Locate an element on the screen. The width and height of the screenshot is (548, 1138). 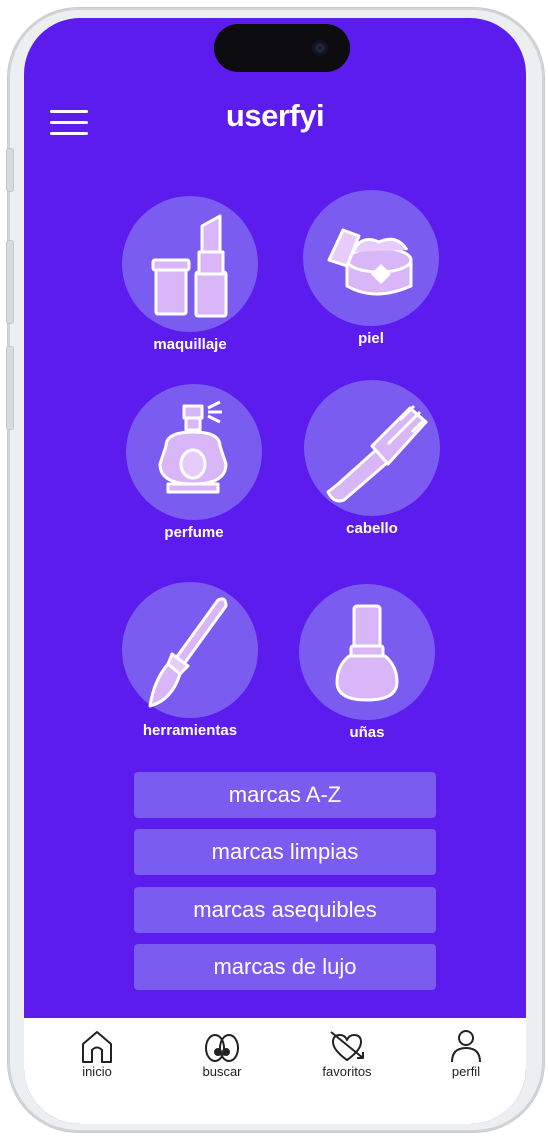
category-maquillaje: maquillaje is located at coordinates (190, 274).